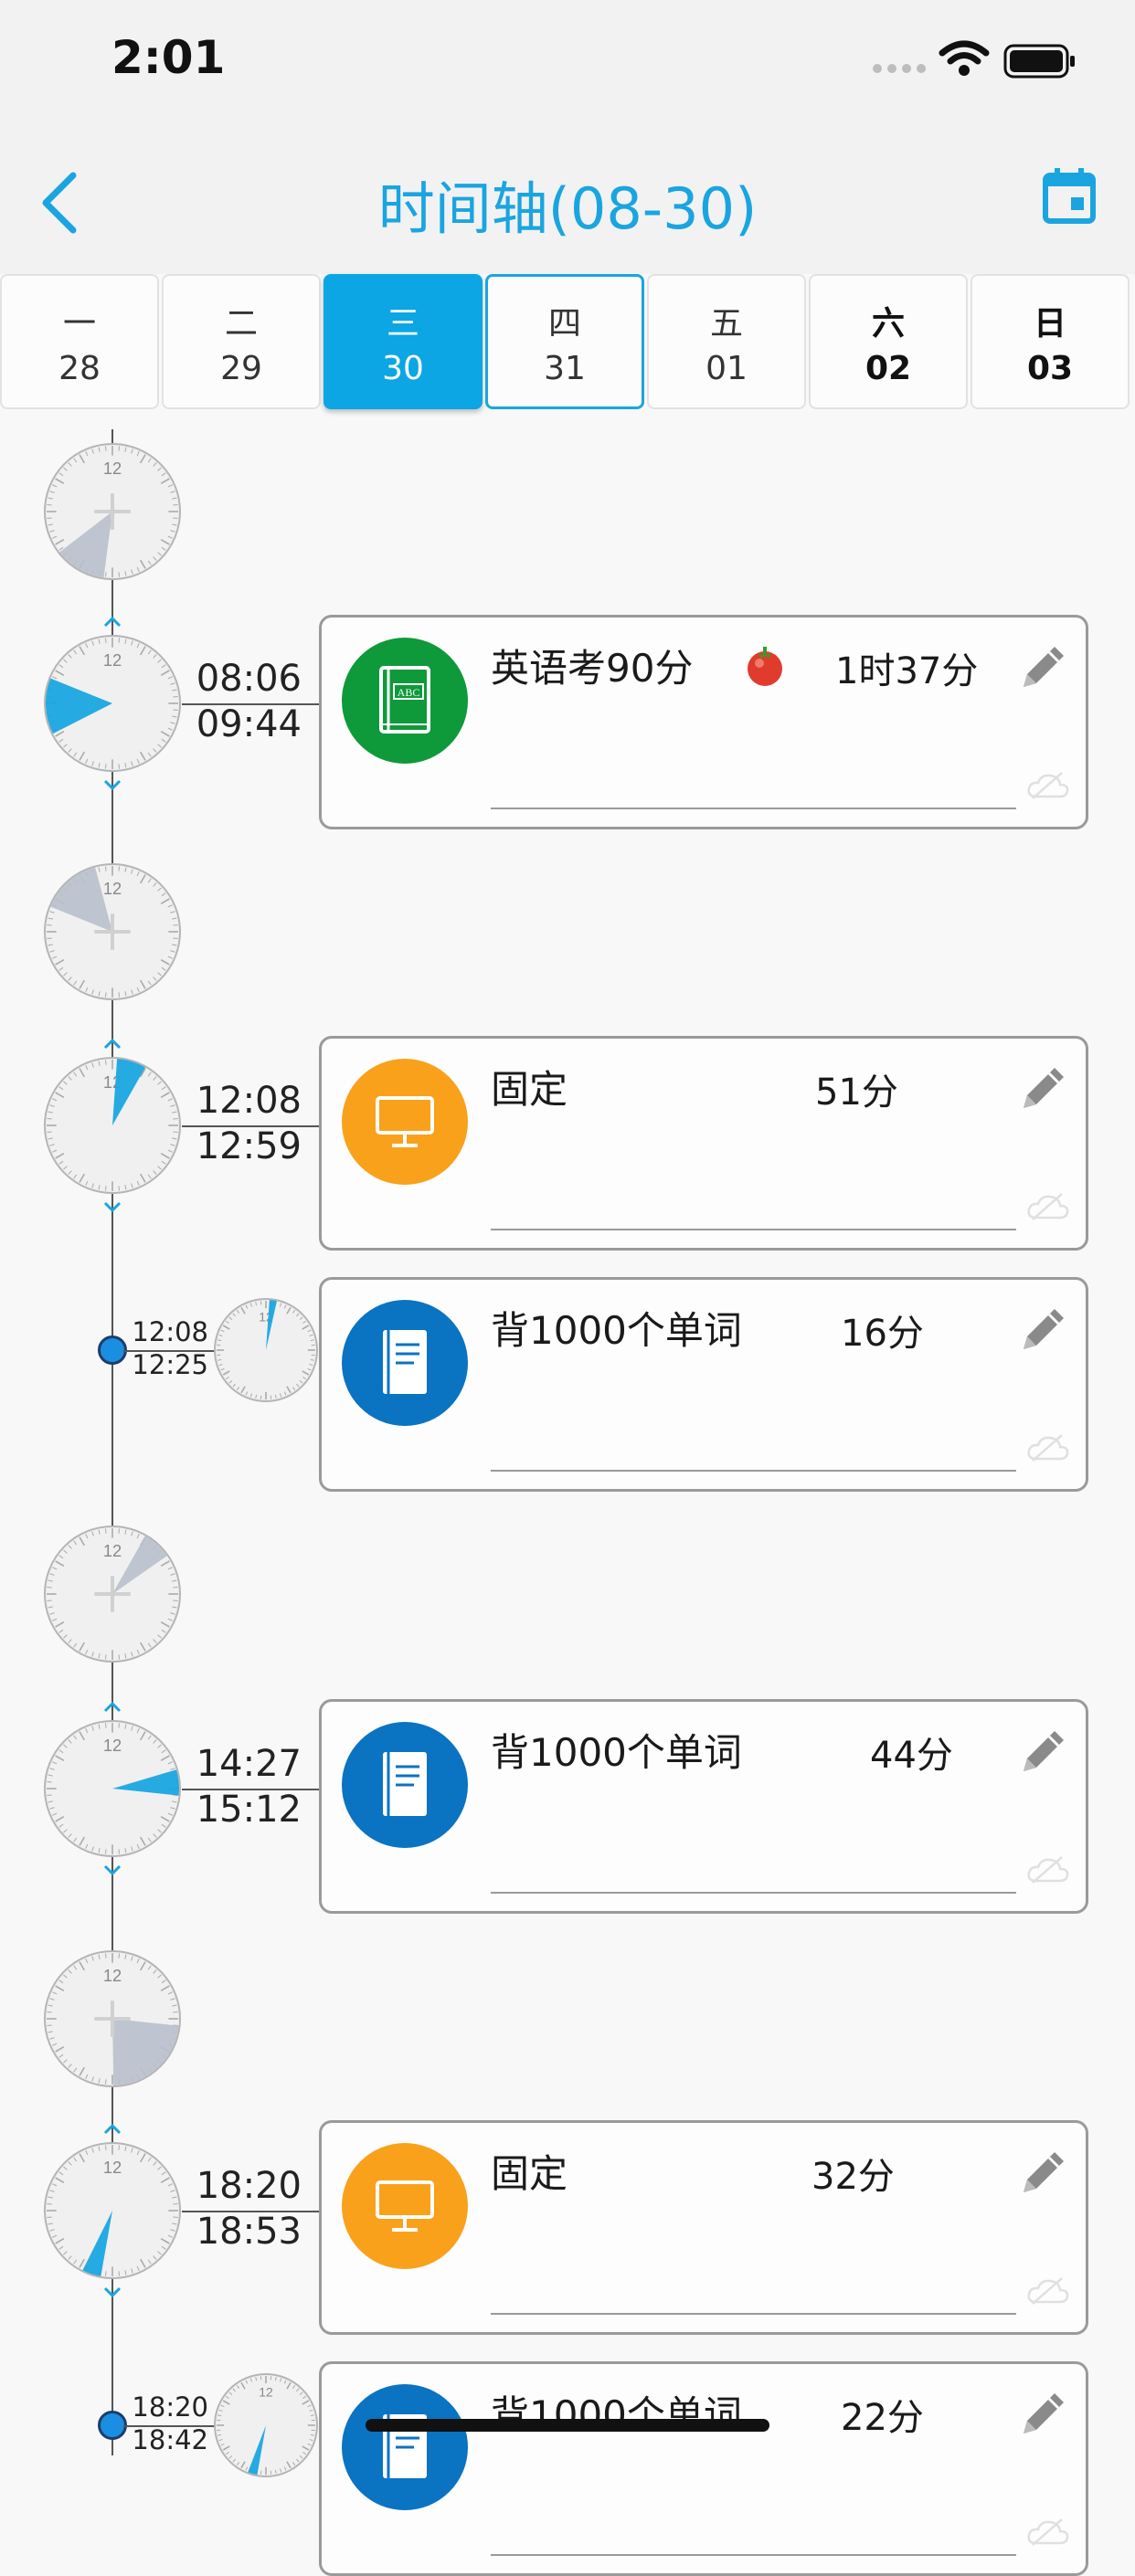 Image resolution: width=1135 pixels, height=2576 pixels. Describe the element at coordinates (79, 368) in the screenshot. I see `day-date: 28` at that location.